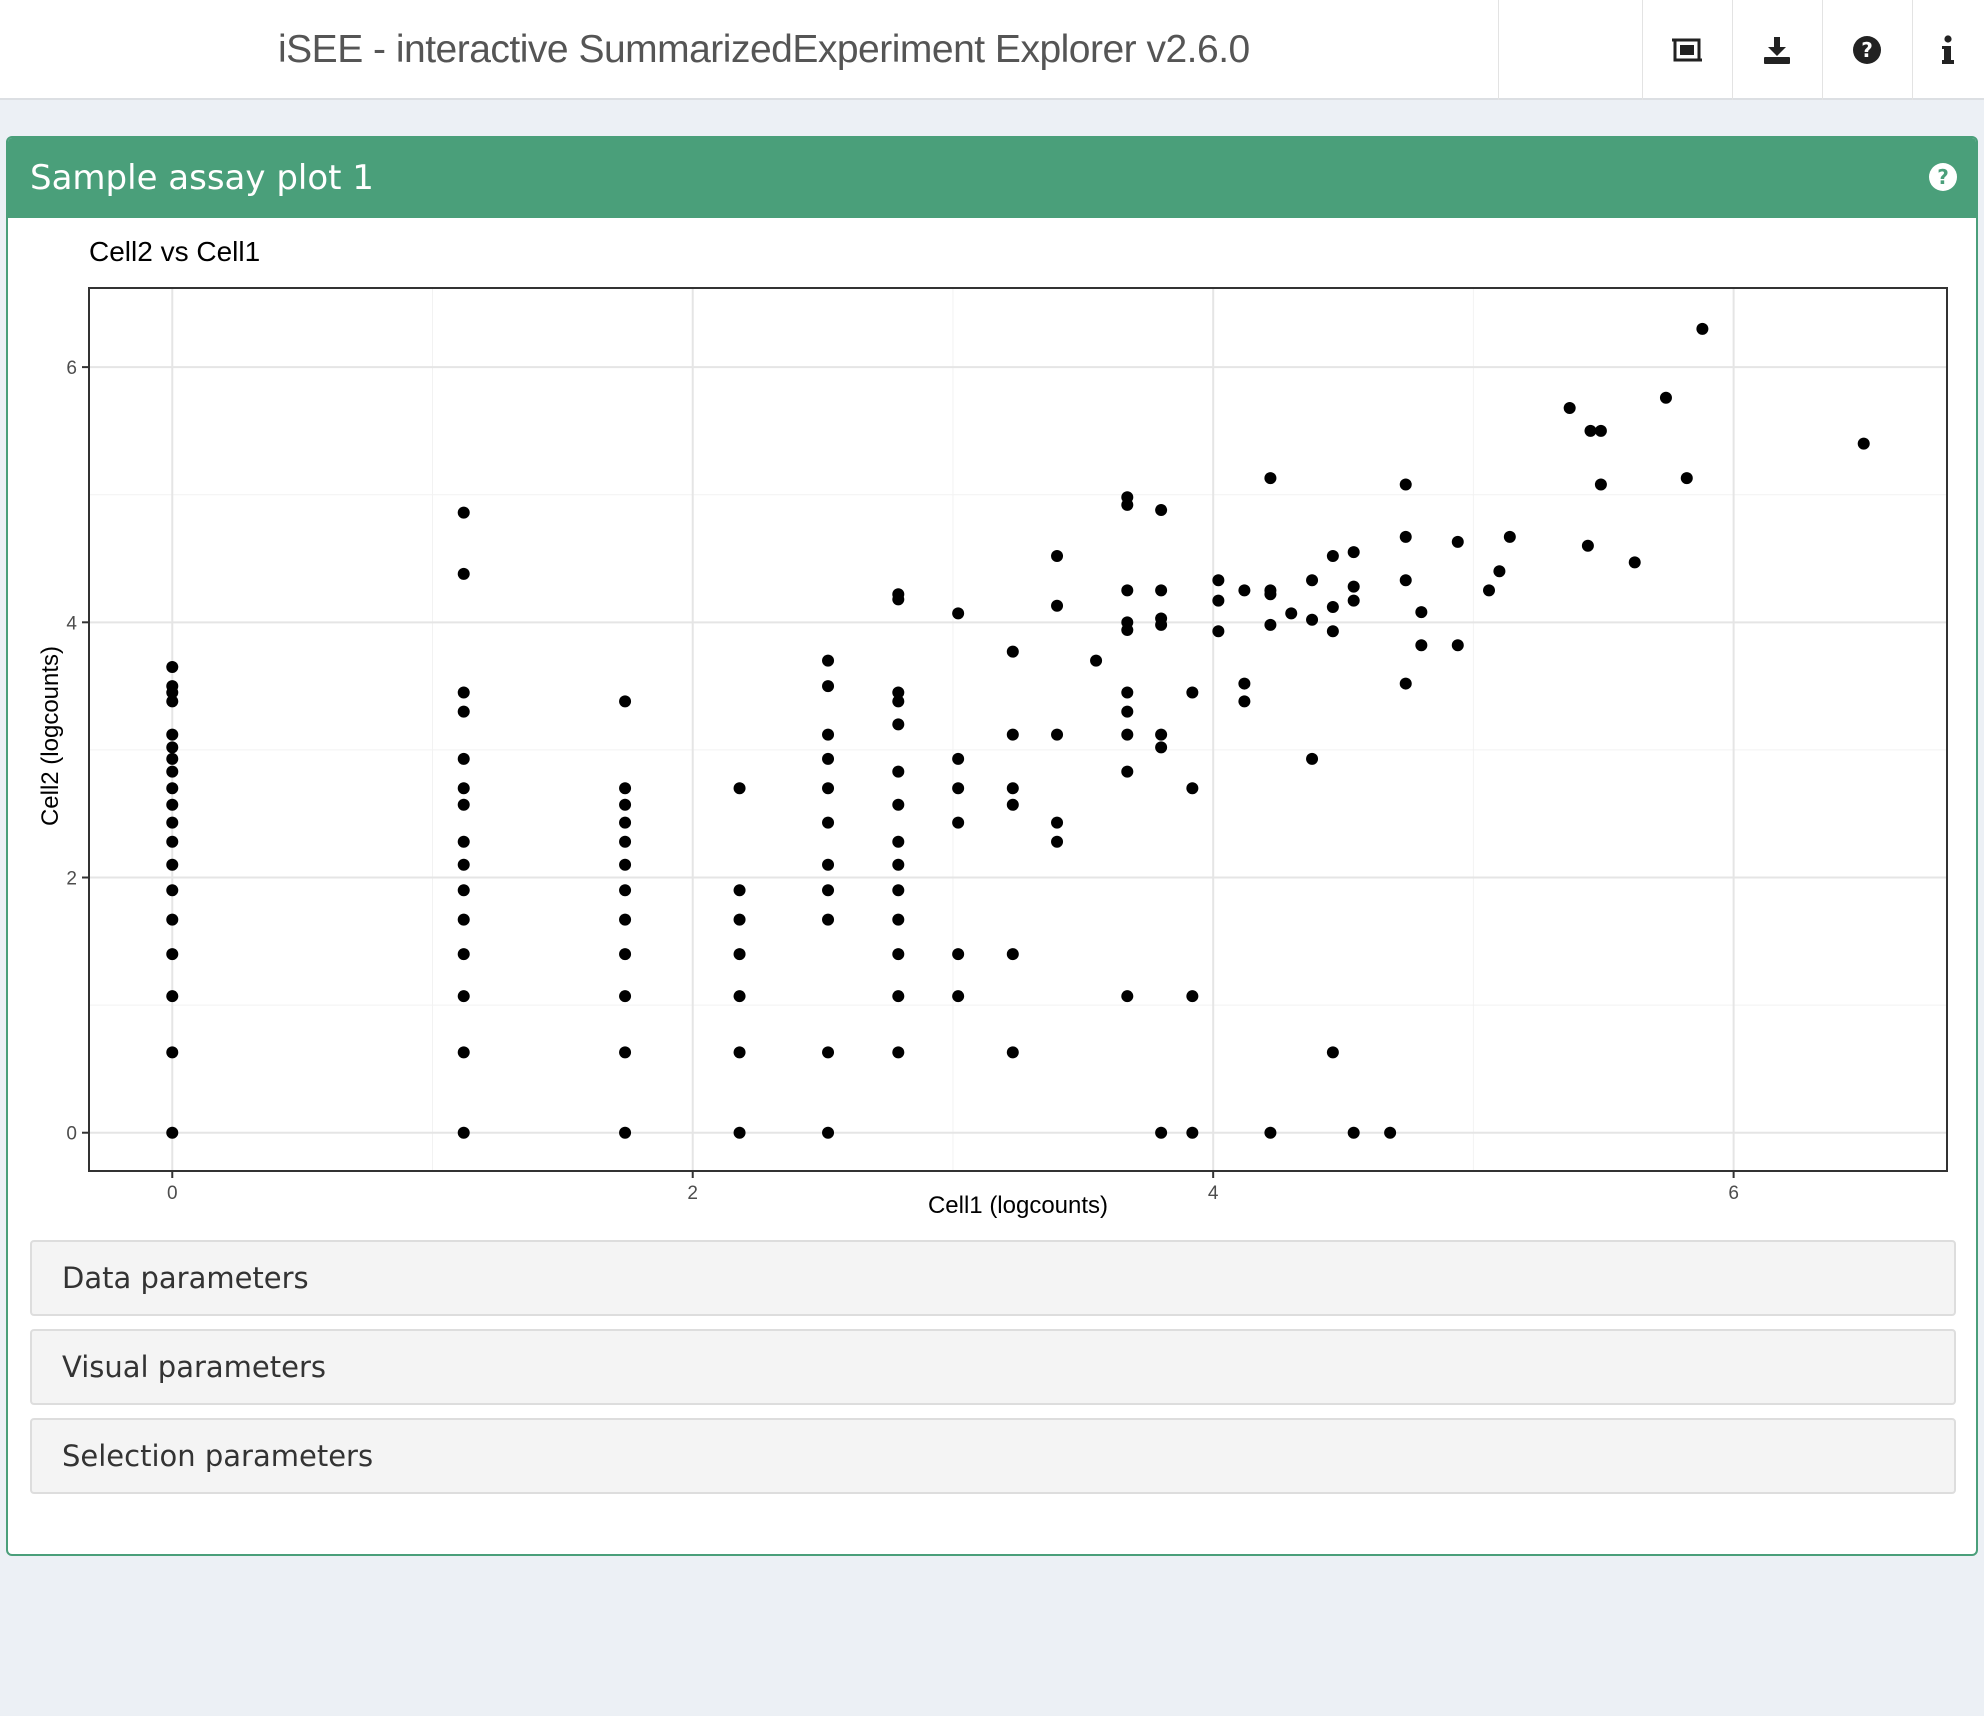 The image size is (1984, 1716). I want to click on y-tick-label: 0, so click(71, 1134).